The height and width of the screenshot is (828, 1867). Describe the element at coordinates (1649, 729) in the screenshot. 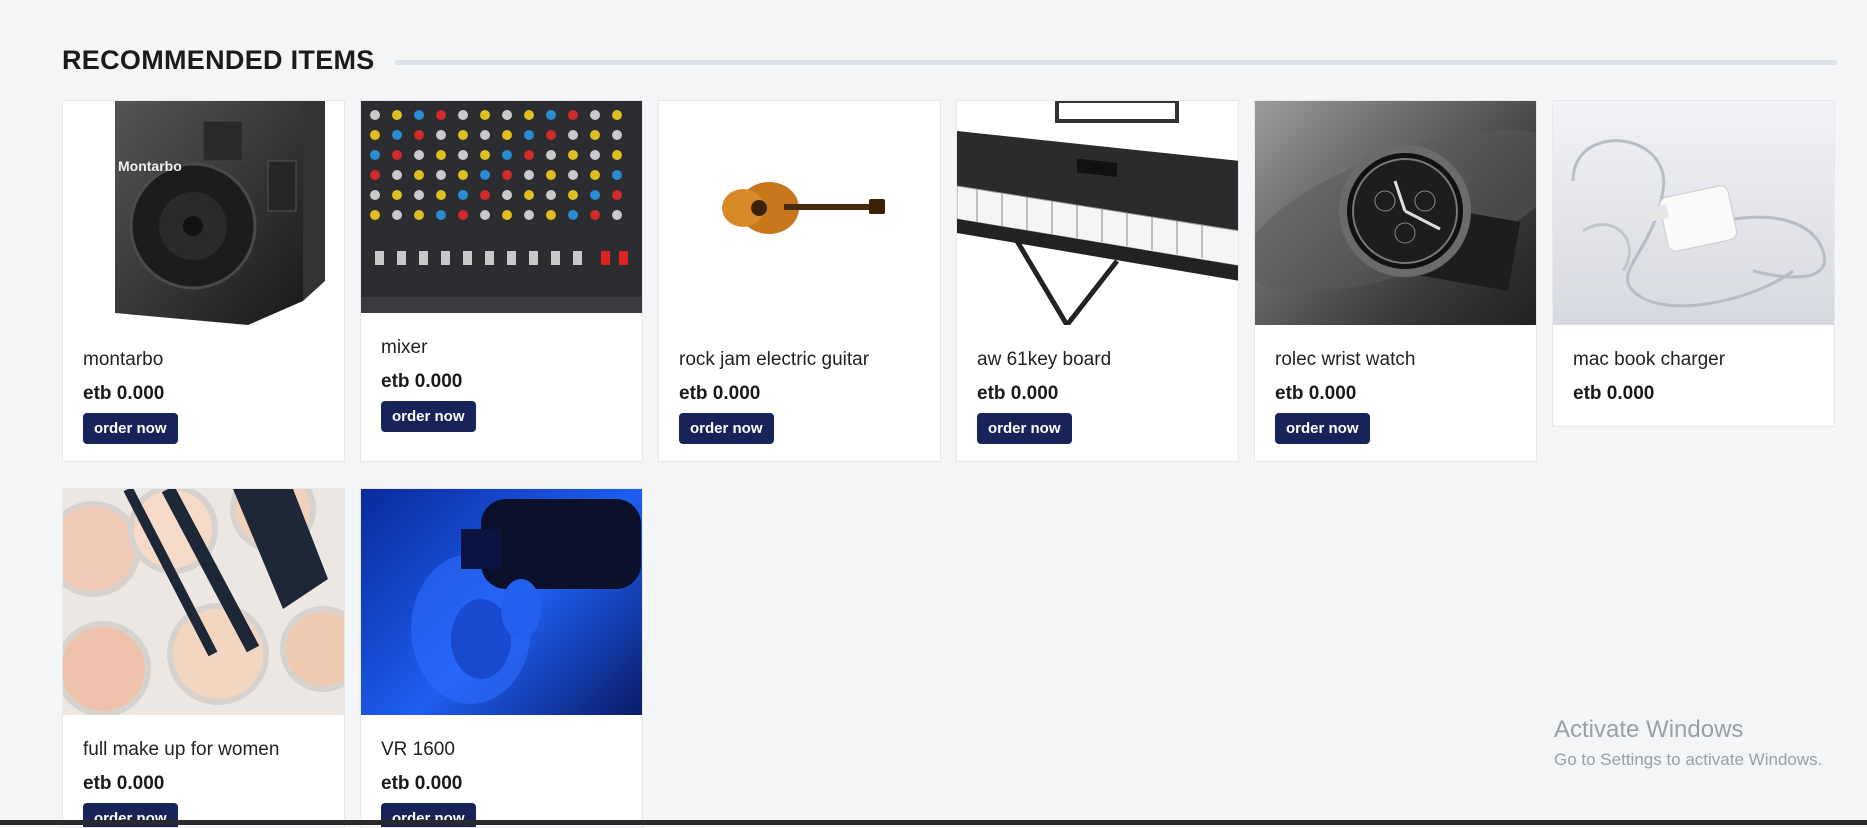

I see `watermark-title: Activate Windows` at that location.